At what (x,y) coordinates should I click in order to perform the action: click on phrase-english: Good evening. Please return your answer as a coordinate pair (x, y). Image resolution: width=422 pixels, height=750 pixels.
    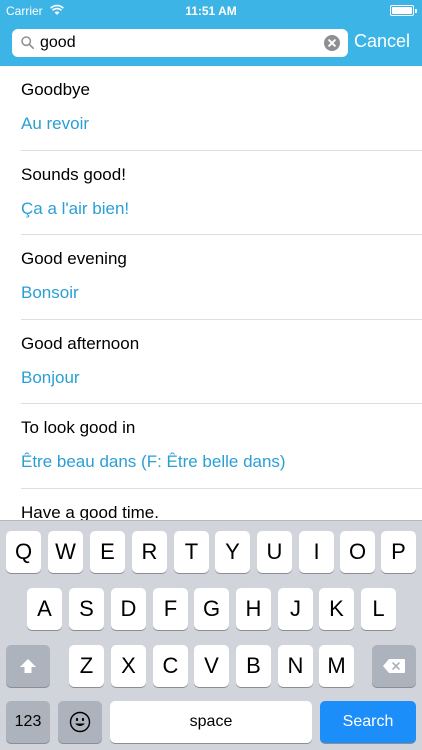
    Looking at the image, I should click on (74, 258).